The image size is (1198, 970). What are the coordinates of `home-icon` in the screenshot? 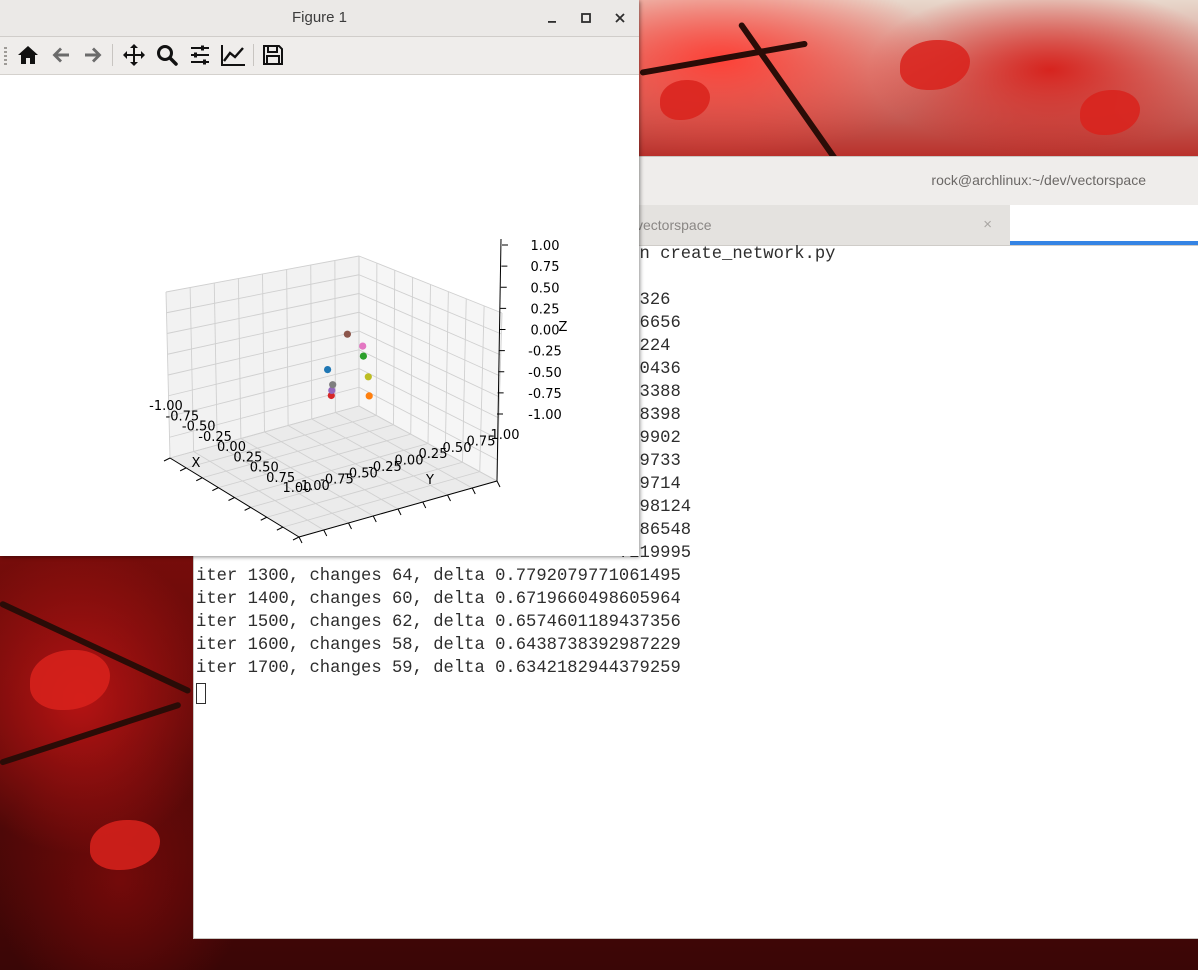 It's located at (28, 55).